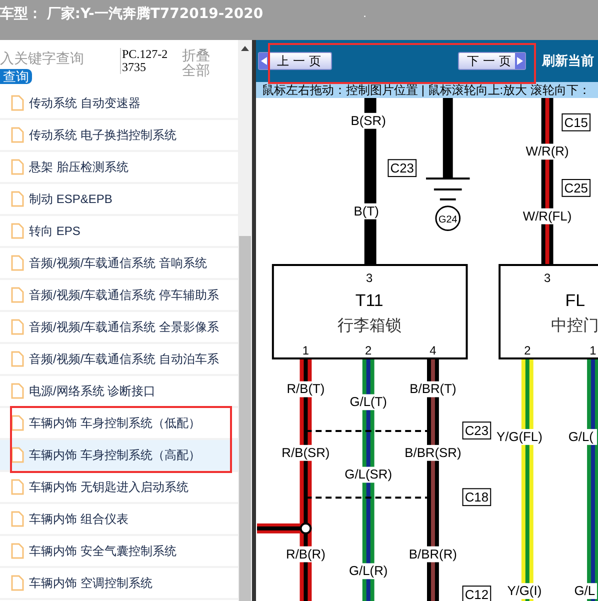 The height and width of the screenshot is (601, 598). Describe the element at coordinates (448, 218) in the screenshot. I see `ground-marker: G24` at that location.